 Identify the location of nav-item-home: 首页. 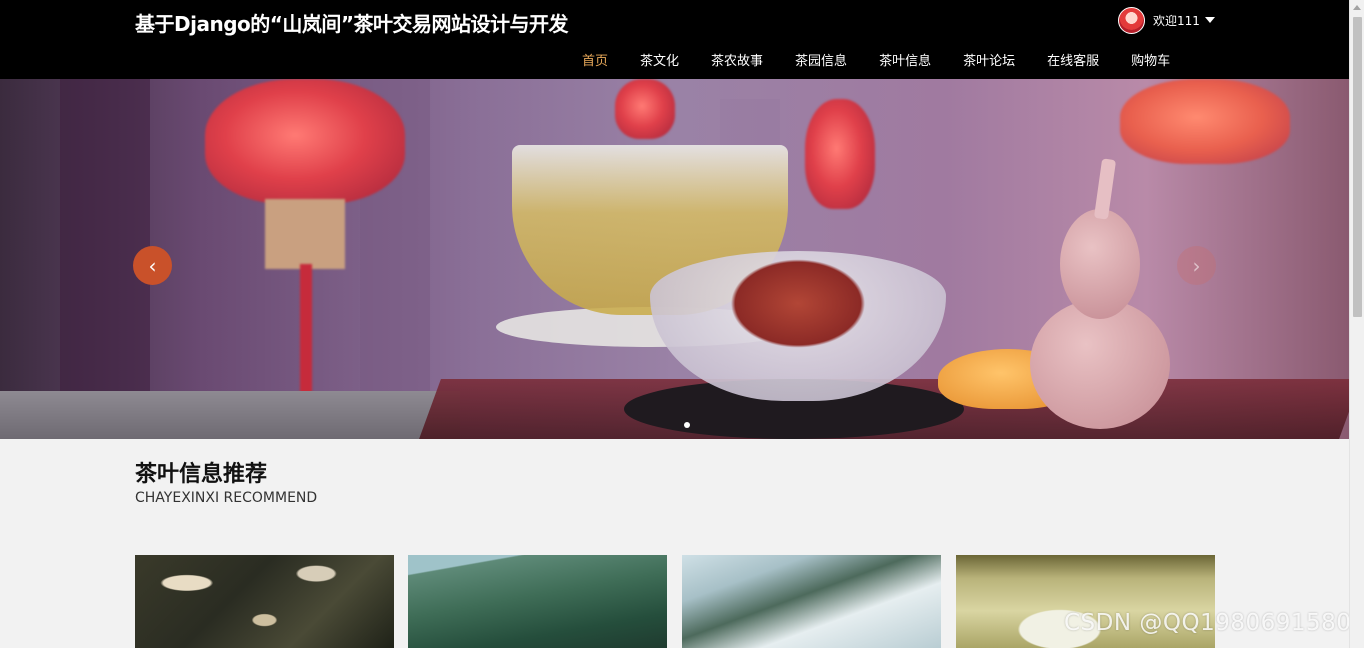
(595, 59).